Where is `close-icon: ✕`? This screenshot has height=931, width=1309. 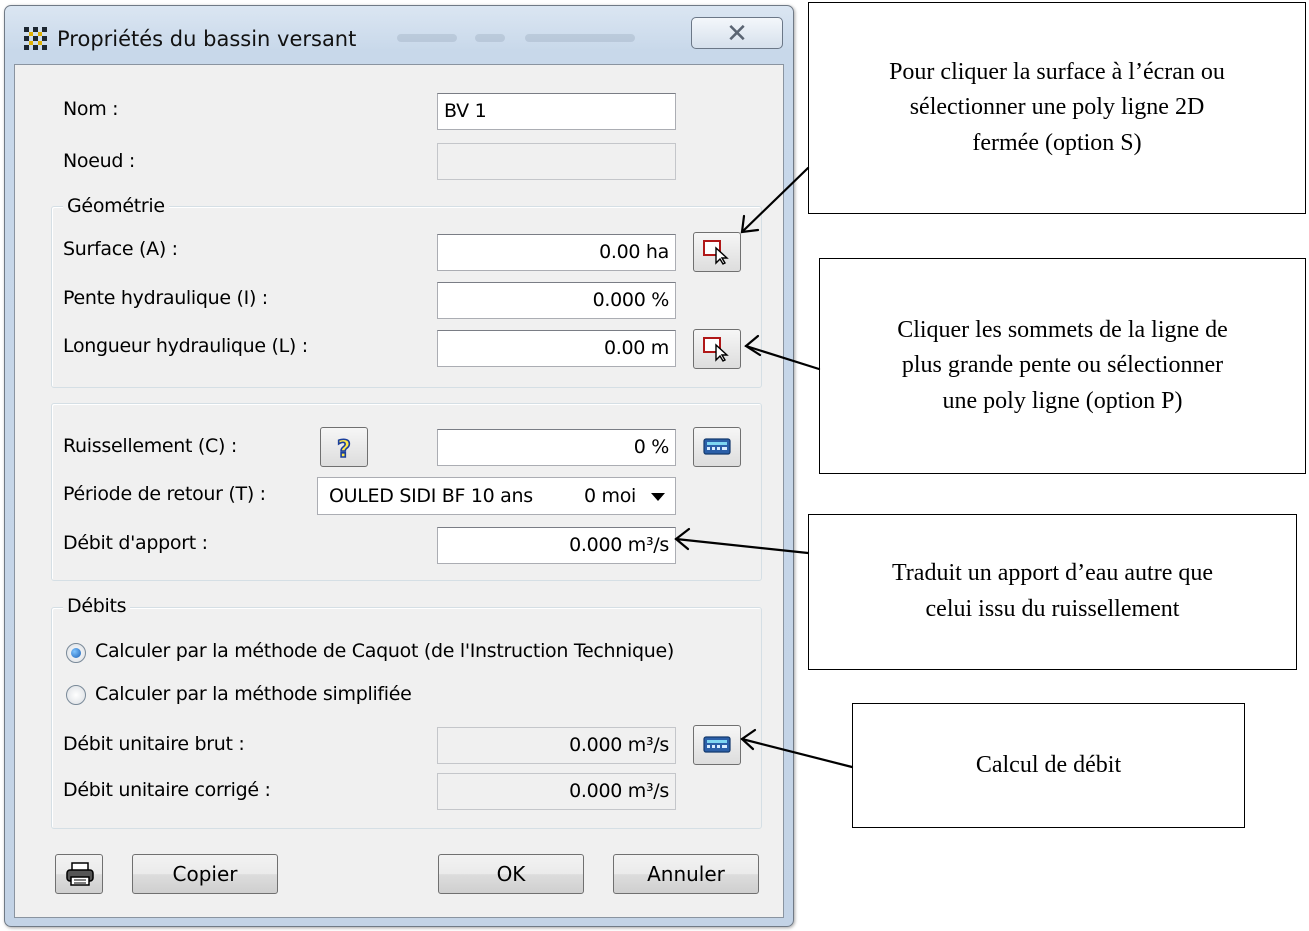 close-icon: ✕ is located at coordinates (737, 33).